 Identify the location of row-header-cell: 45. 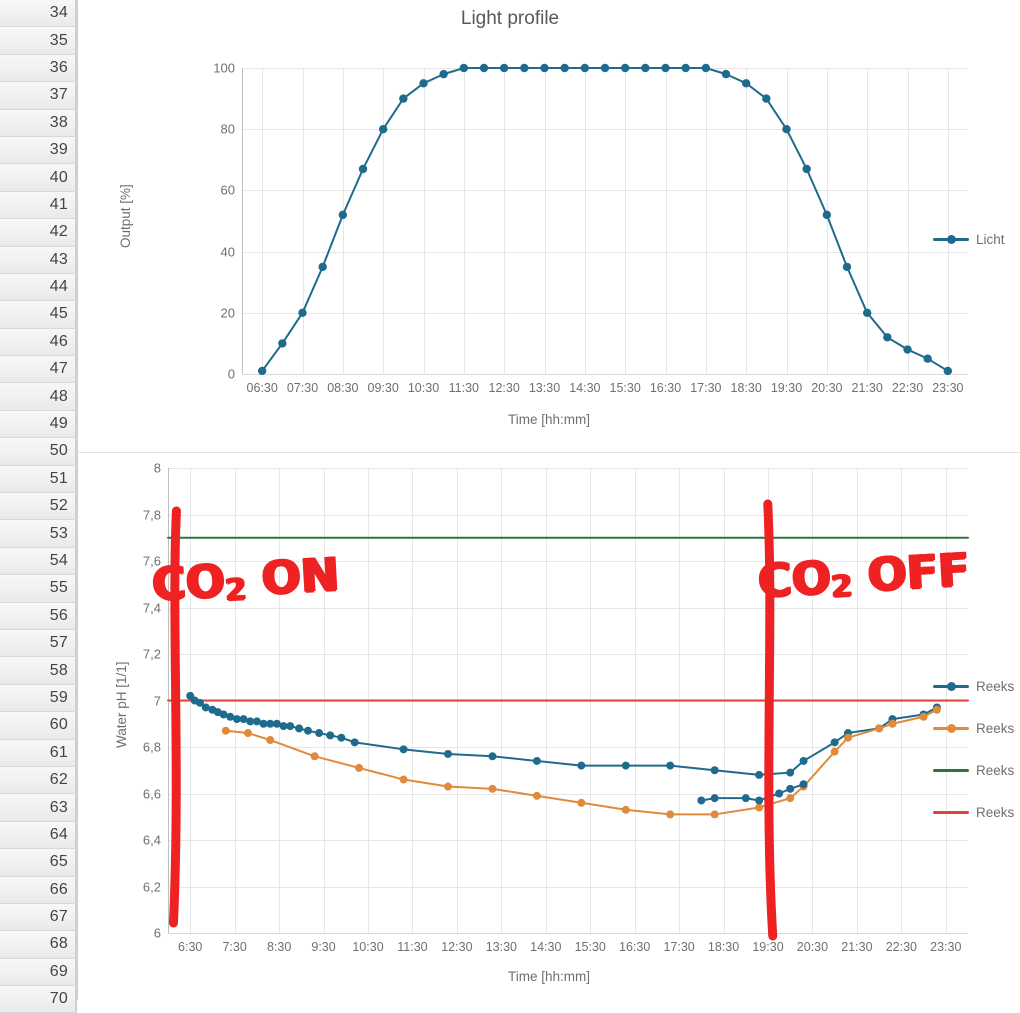
(38, 315).